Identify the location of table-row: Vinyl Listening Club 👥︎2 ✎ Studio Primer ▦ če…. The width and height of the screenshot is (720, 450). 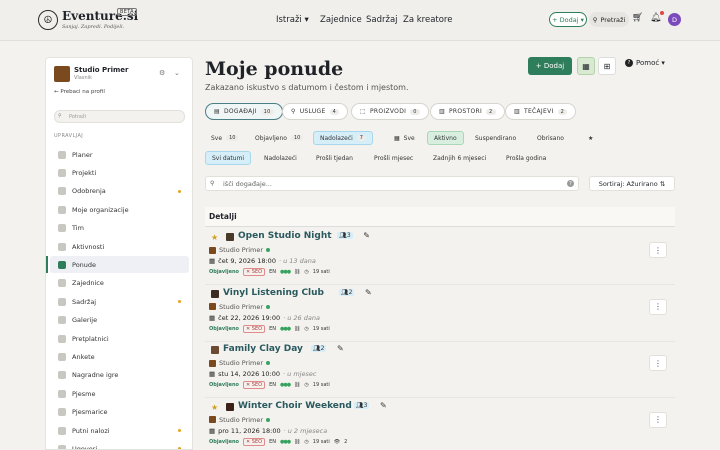
(440, 313).